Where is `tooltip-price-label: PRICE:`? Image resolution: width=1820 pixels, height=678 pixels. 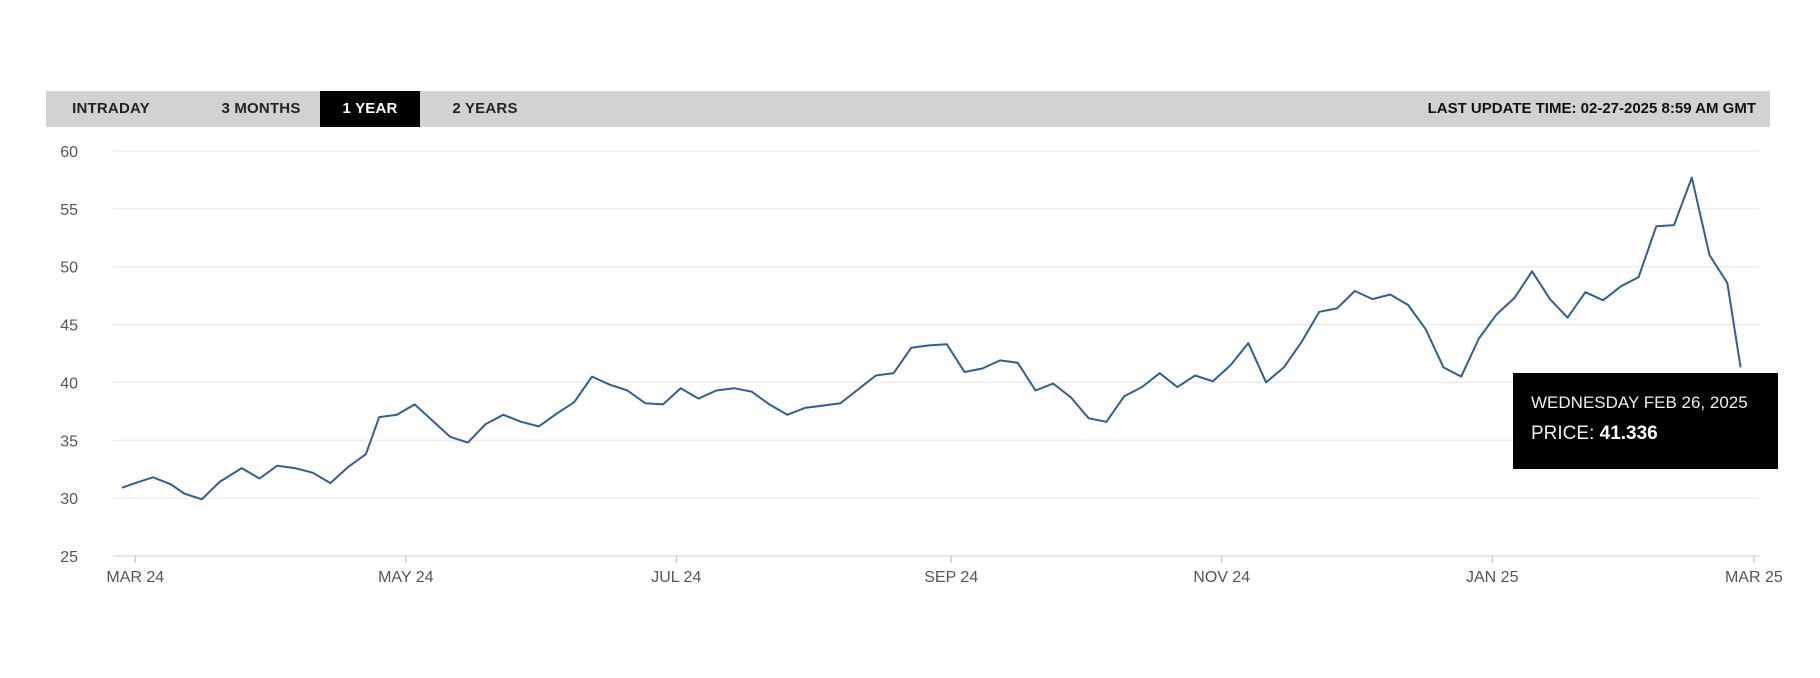 tooltip-price-label: PRICE: is located at coordinates (1563, 433).